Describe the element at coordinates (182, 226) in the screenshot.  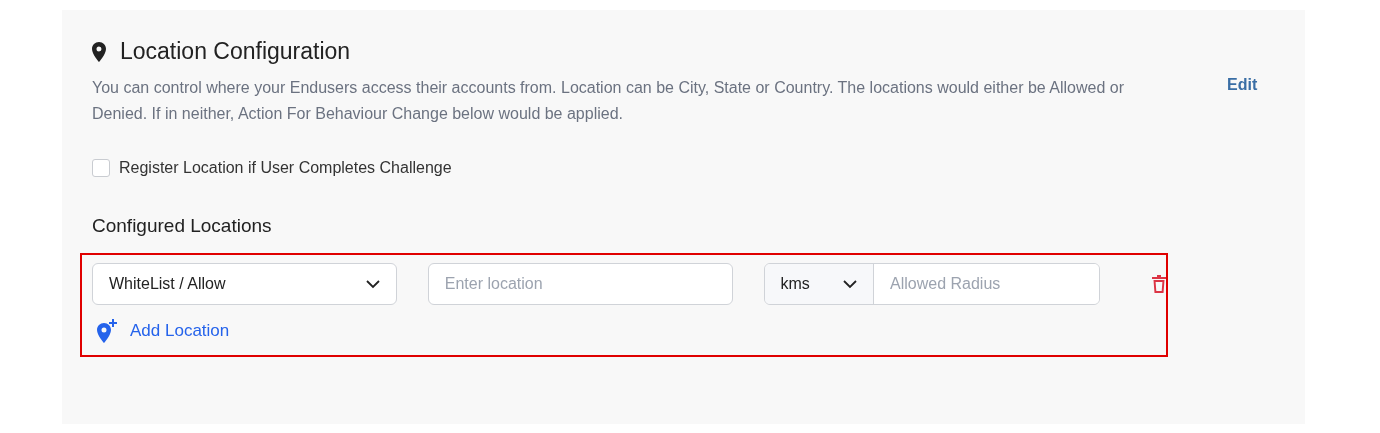
I see `configured-locations-heading: Configured Locations` at that location.